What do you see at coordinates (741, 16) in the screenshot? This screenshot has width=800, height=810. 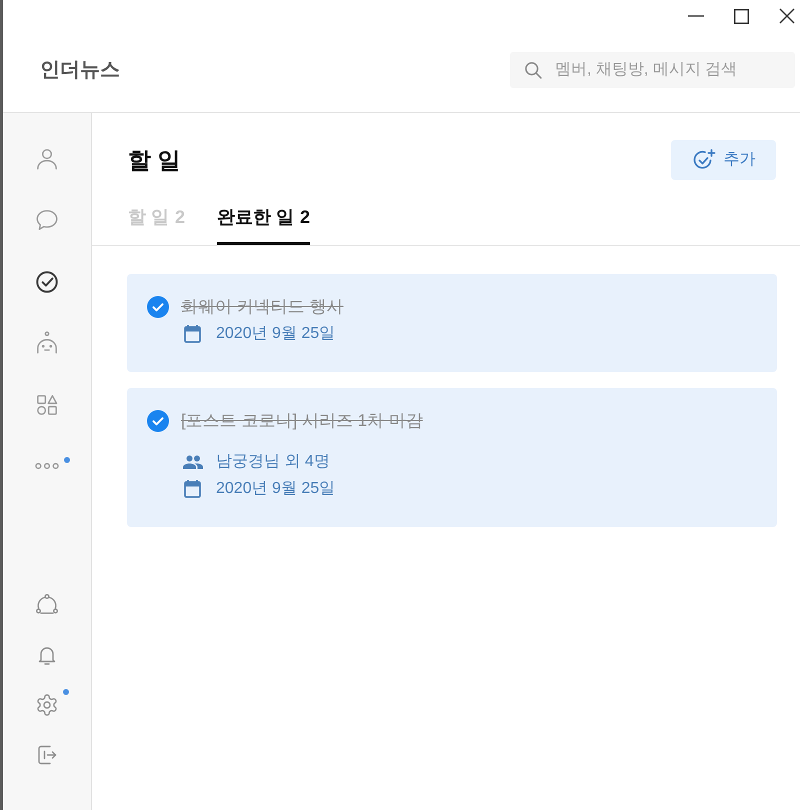 I see `maximize-icon` at bounding box center [741, 16].